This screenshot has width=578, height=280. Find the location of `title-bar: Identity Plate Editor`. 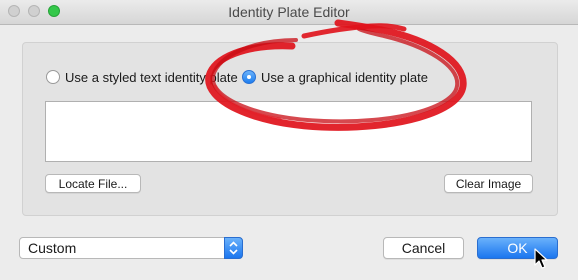

title-bar: Identity Plate Editor is located at coordinates (289, 12).